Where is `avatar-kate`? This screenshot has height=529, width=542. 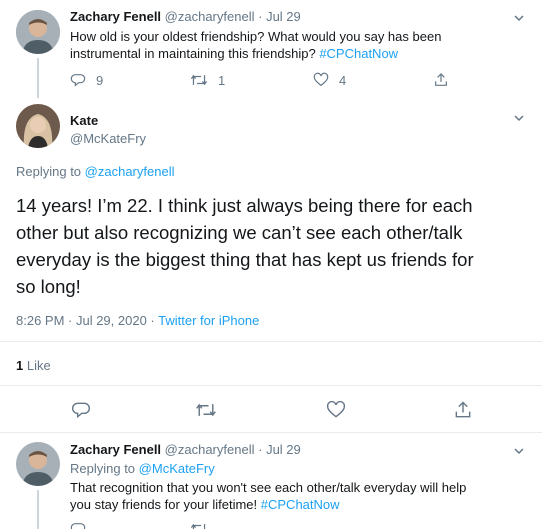 avatar-kate is located at coordinates (38, 126).